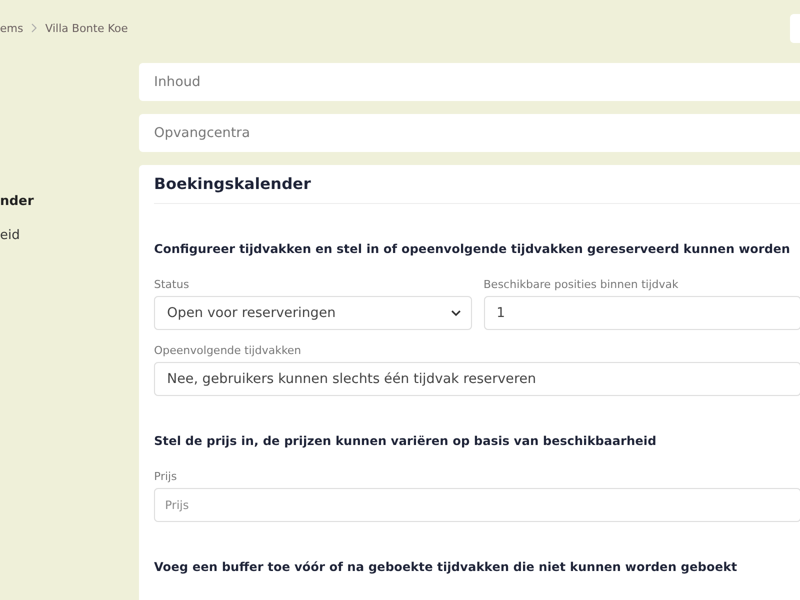 The width and height of the screenshot is (800, 600). I want to click on status-select: Open voor reserveringen, so click(313, 313).